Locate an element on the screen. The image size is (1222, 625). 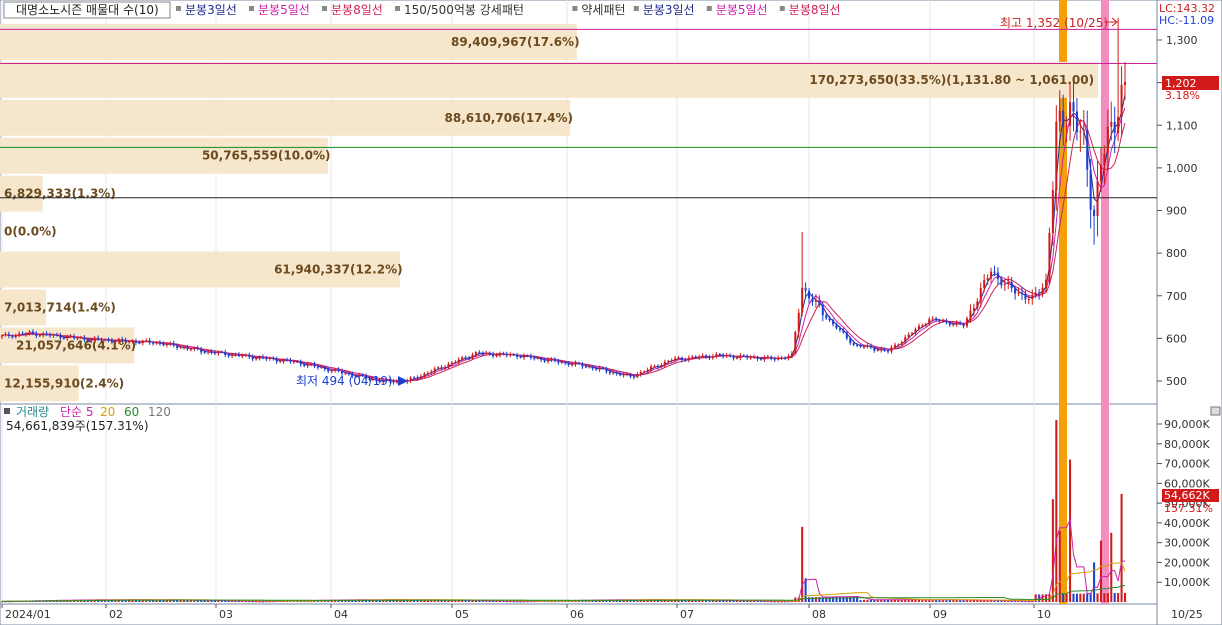
time-tick-label: 2024/01 is located at coordinates (28, 614).